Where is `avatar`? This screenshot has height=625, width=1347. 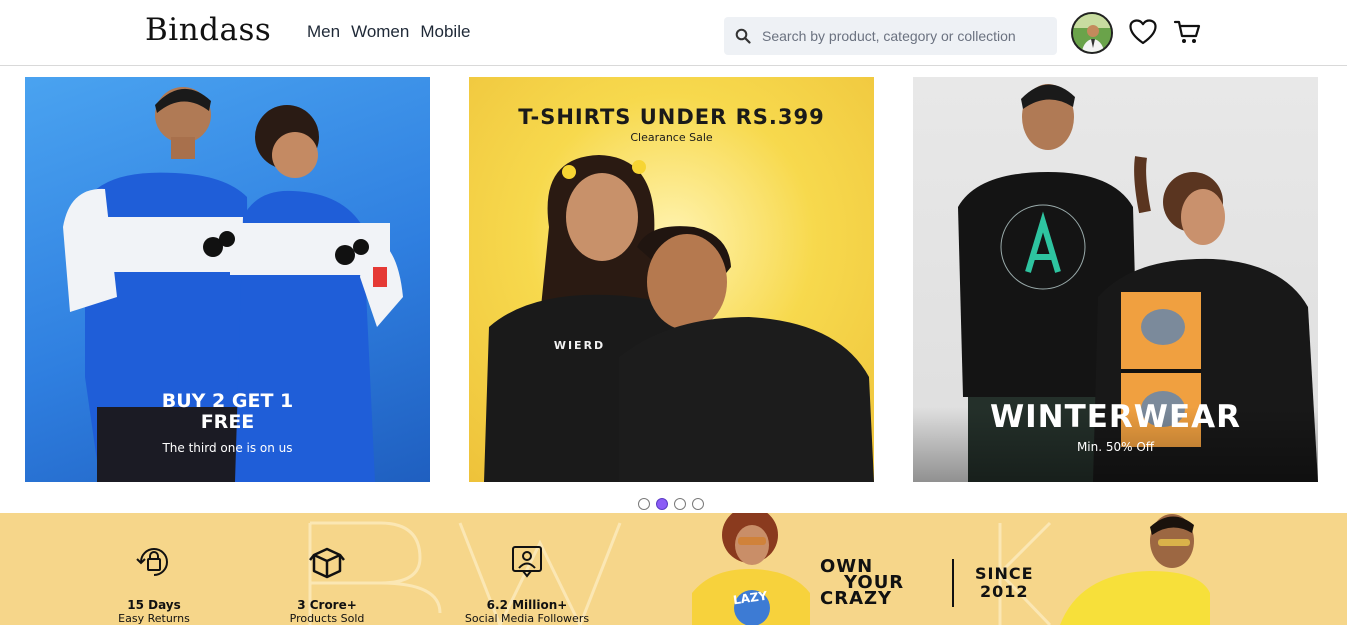 avatar is located at coordinates (1092, 33).